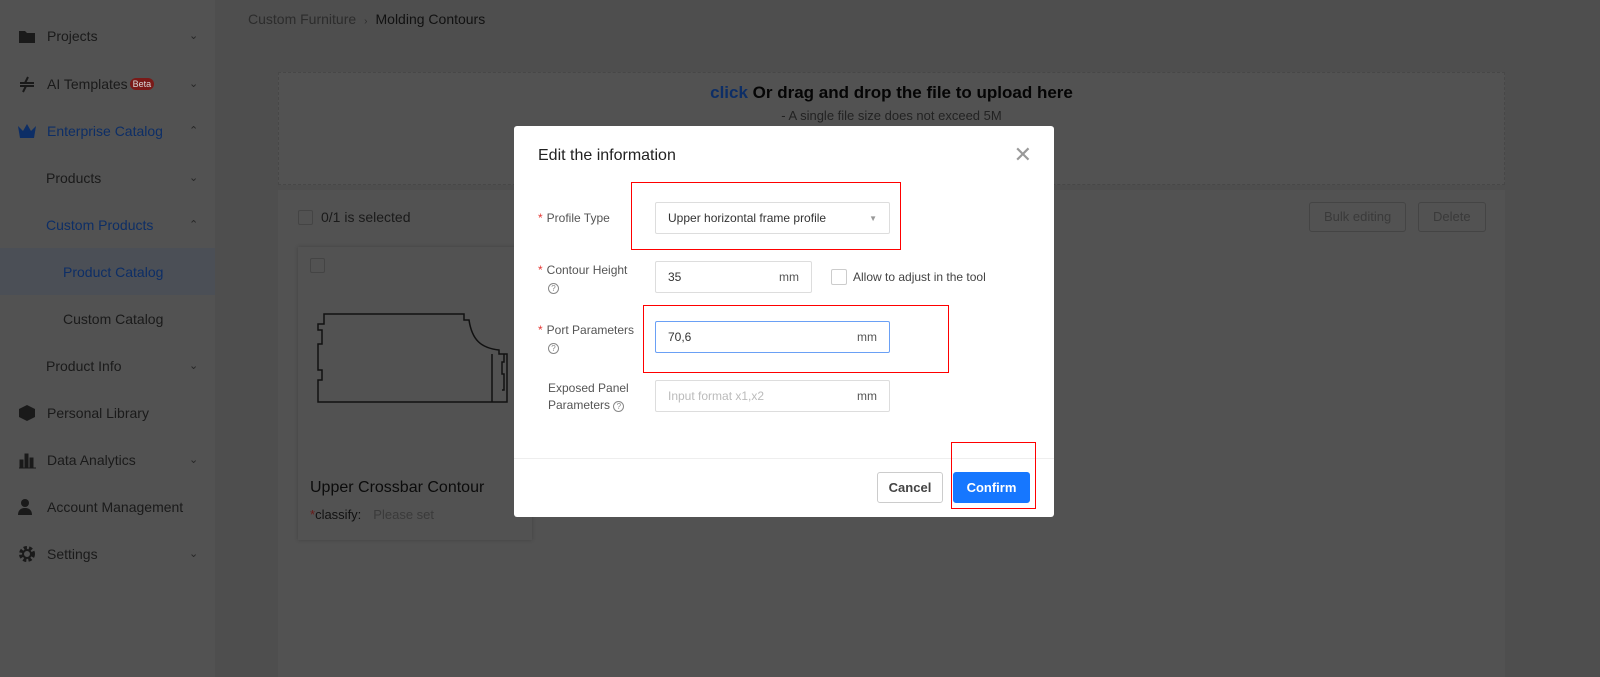 The image size is (1600, 677). What do you see at coordinates (1358, 217) in the screenshot?
I see `bulk-edit-button: Bulk editing` at bounding box center [1358, 217].